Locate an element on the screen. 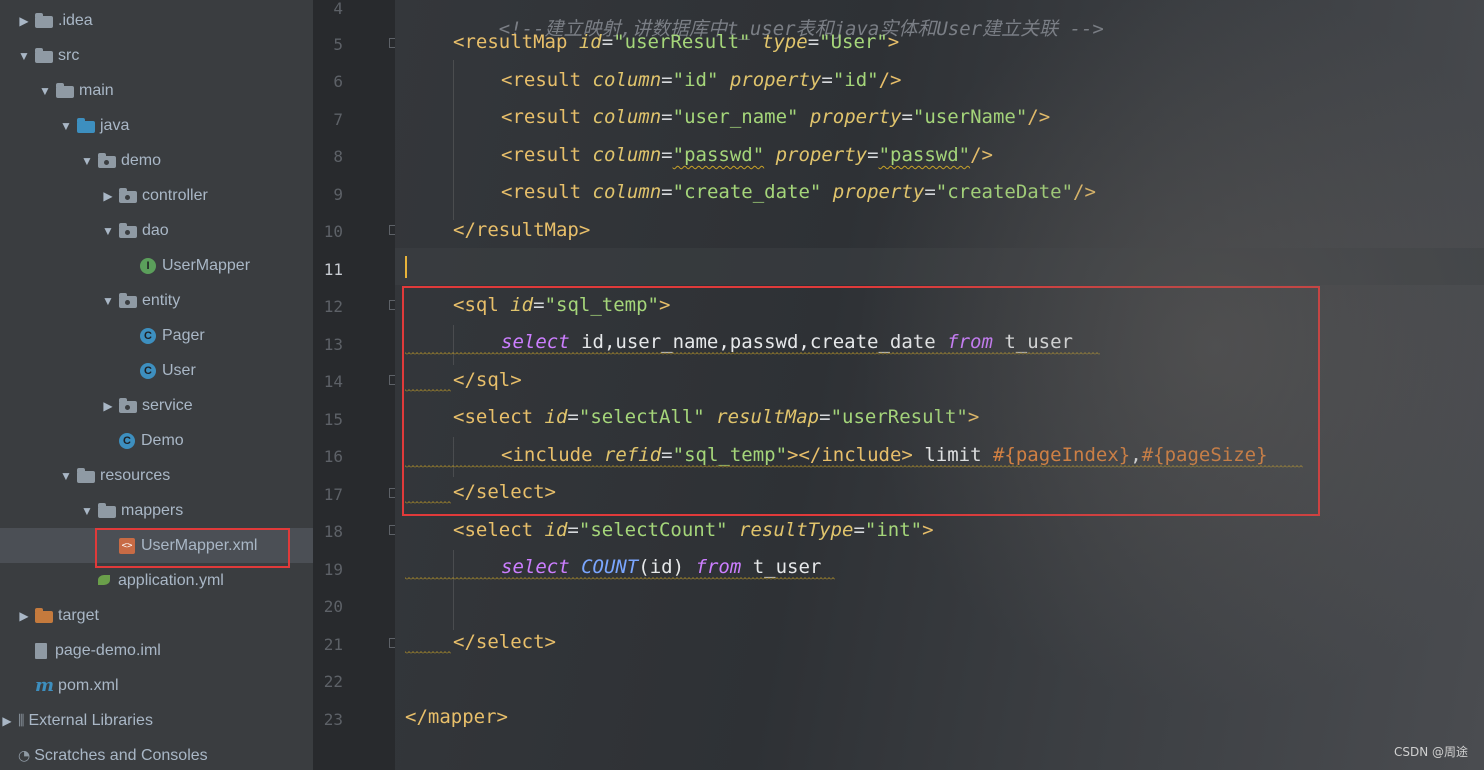 The width and height of the screenshot is (1484, 770). tree-item-java: ▼ java is located at coordinates (156, 125).